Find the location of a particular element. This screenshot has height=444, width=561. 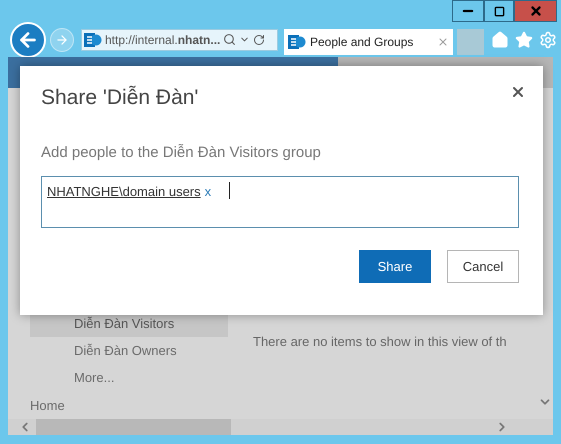

close-button is located at coordinates (535, 11).